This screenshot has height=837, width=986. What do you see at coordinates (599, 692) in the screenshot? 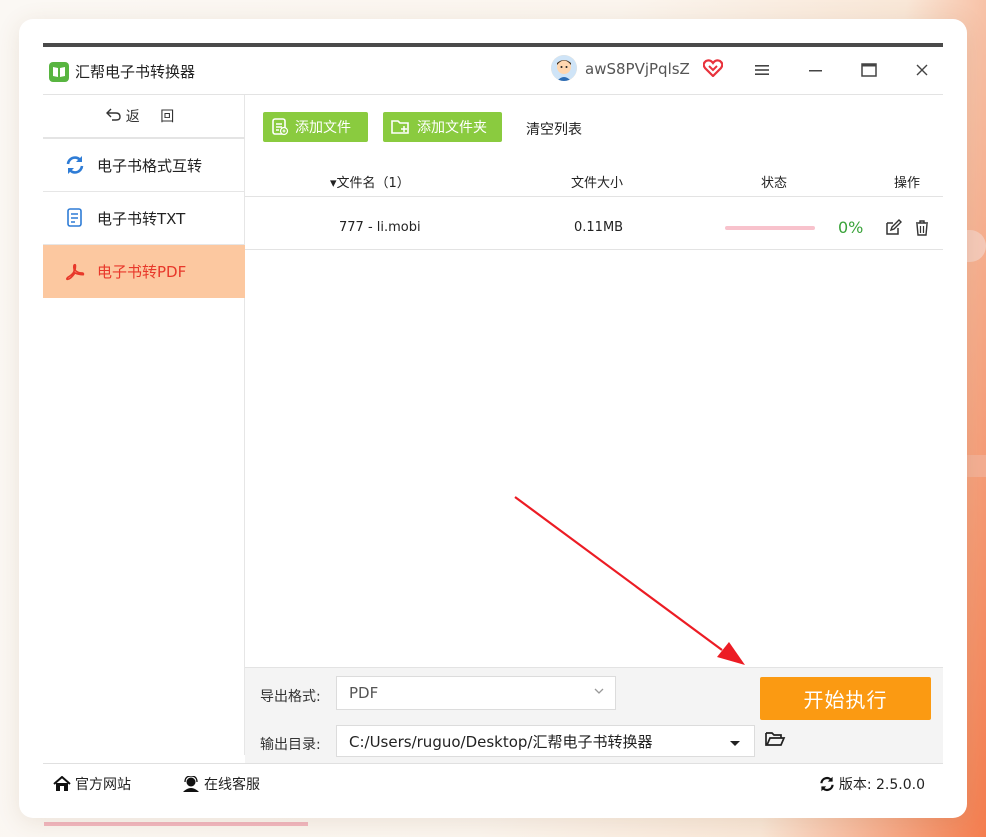
I see `chevron-down-icon` at bounding box center [599, 692].